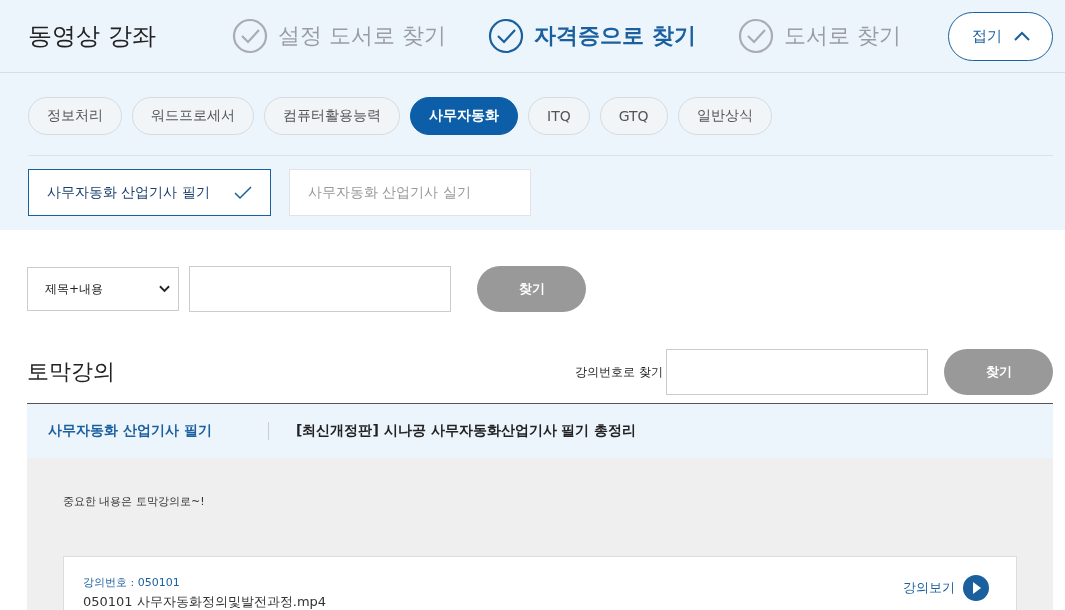 This screenshot has width=1065, height=610. Describe the element at coordinates (976, 588) in the screenshot. I see `play-icon` at that location.